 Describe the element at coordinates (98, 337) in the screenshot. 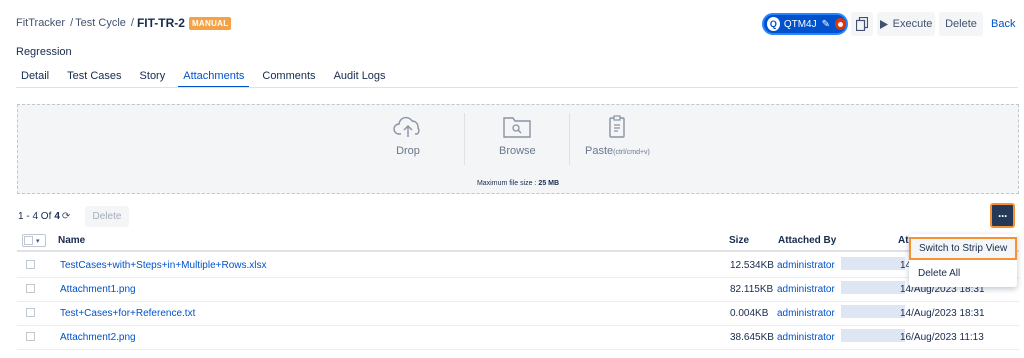

I see `file-name-link: Attachment2.png` at that location.